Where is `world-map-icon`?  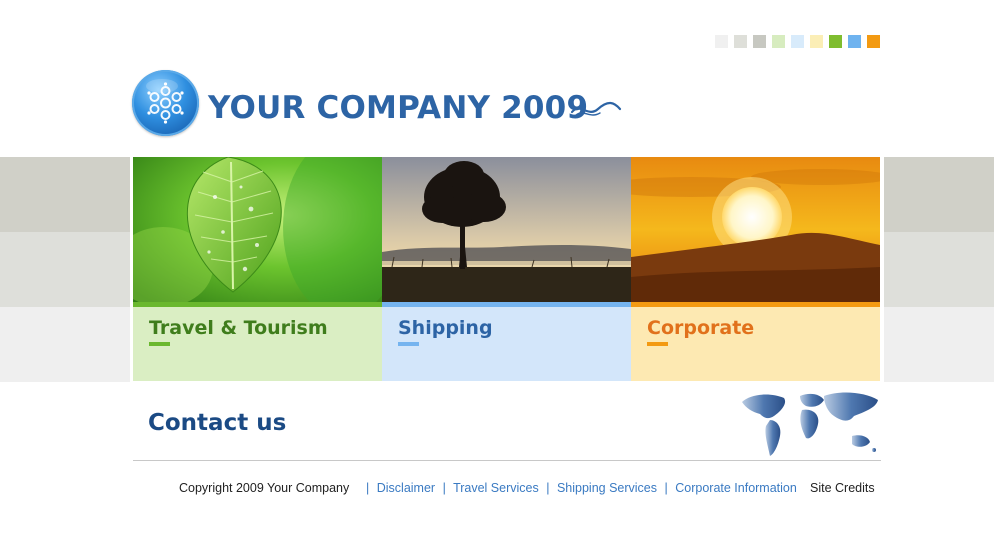 world-map-icon is located at coordinates (810, 424).